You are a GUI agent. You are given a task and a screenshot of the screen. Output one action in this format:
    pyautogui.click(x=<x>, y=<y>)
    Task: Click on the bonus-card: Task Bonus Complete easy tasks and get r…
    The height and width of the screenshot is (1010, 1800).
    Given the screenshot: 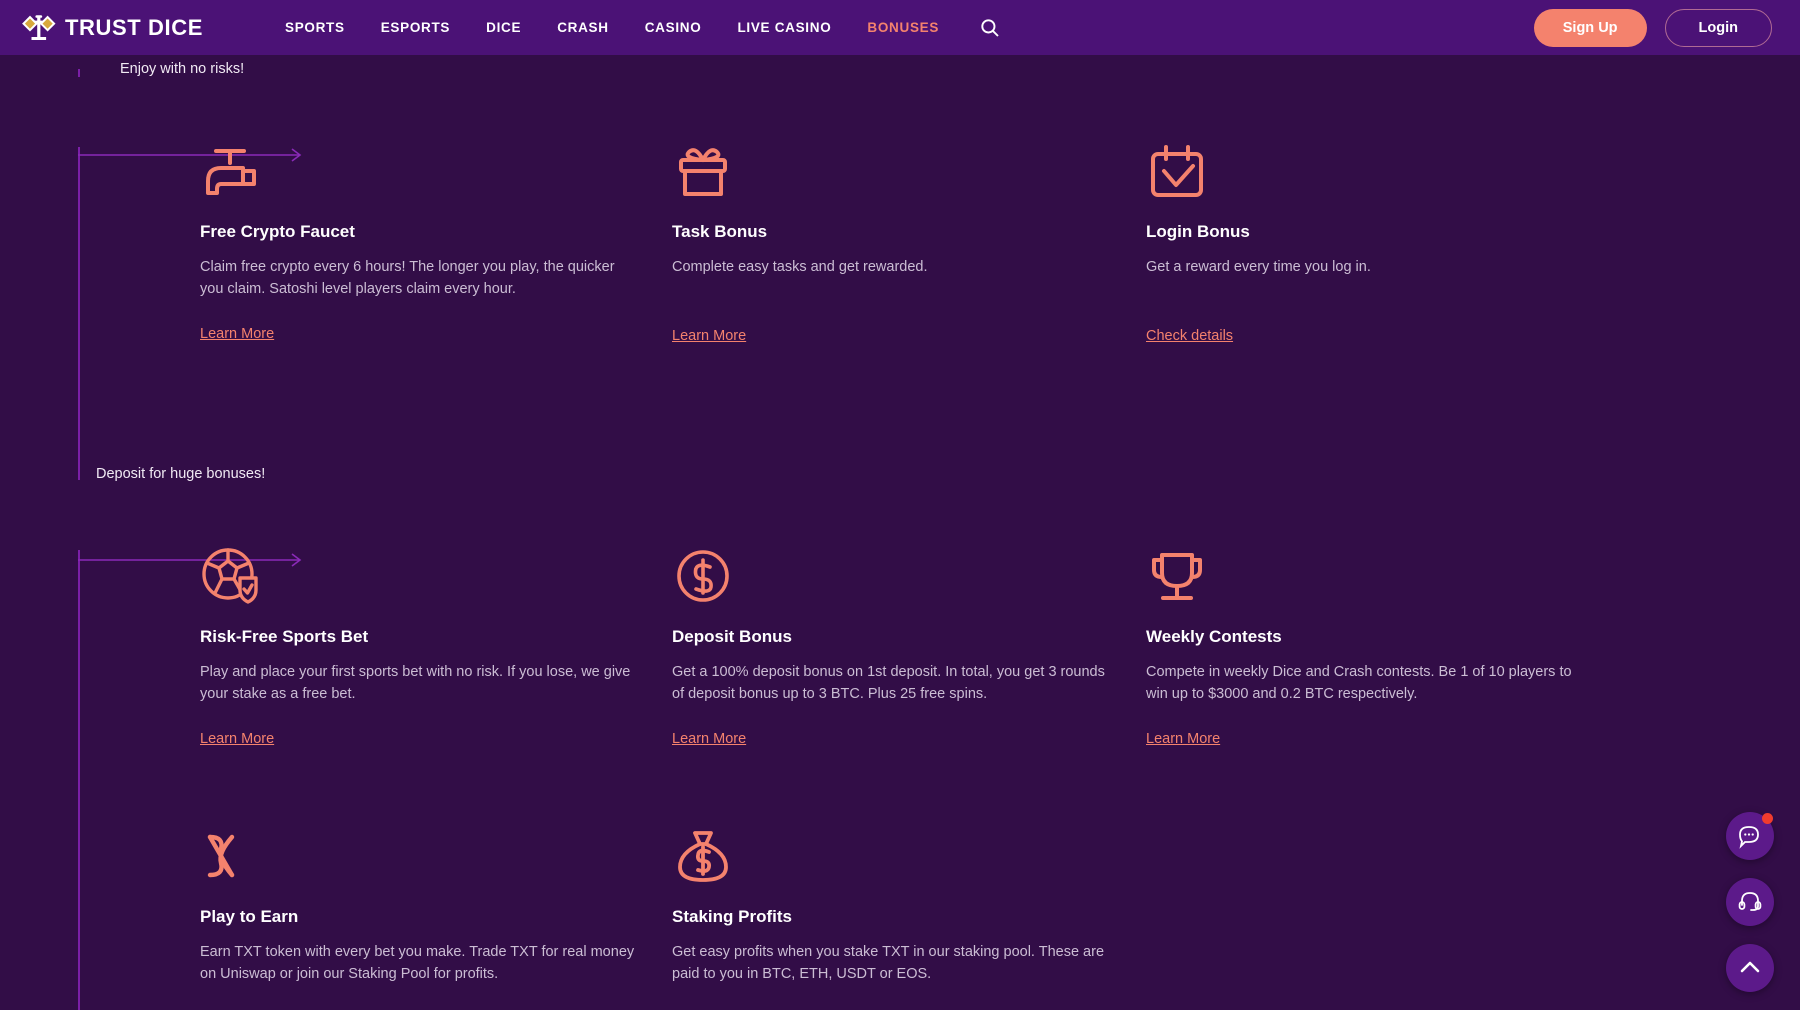 What is the action you would take?
    pyautogui.click(x=892, y=242)
    